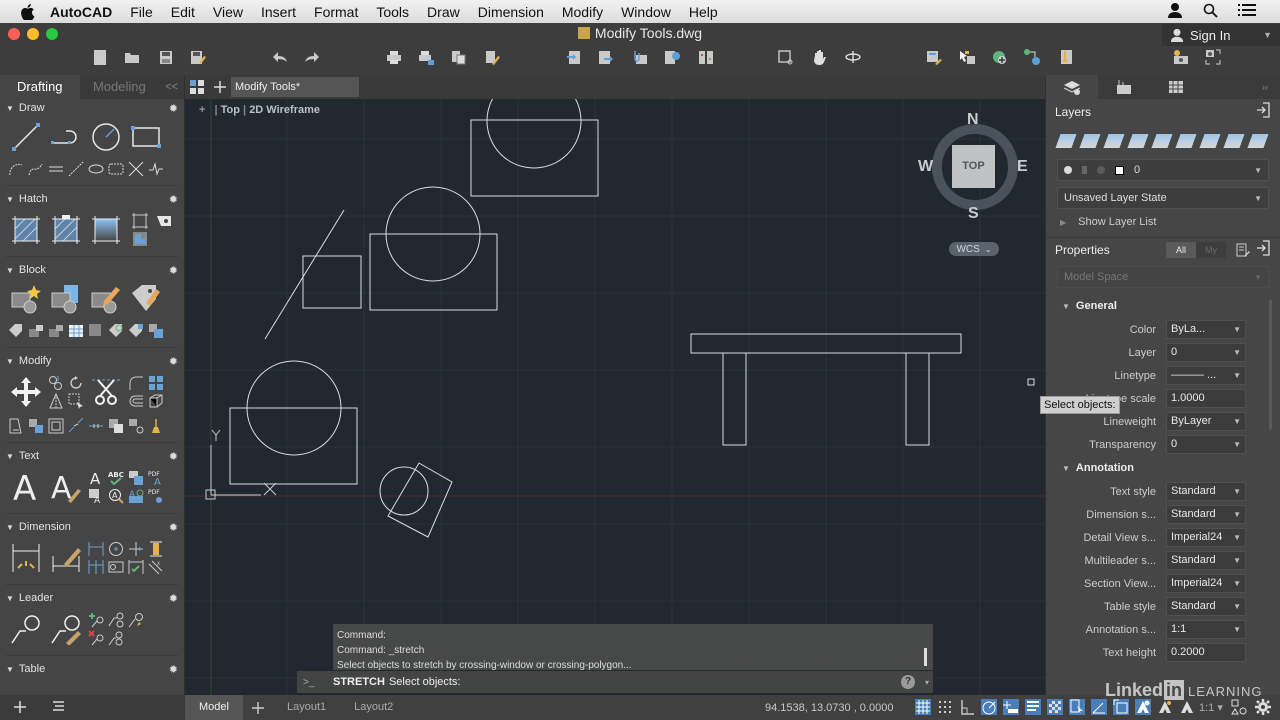 This screenshot has width=1280, height=720. Describe the element at coordinates (106, 137) in the screenshot. I see `circle-tool-icon` at that location.